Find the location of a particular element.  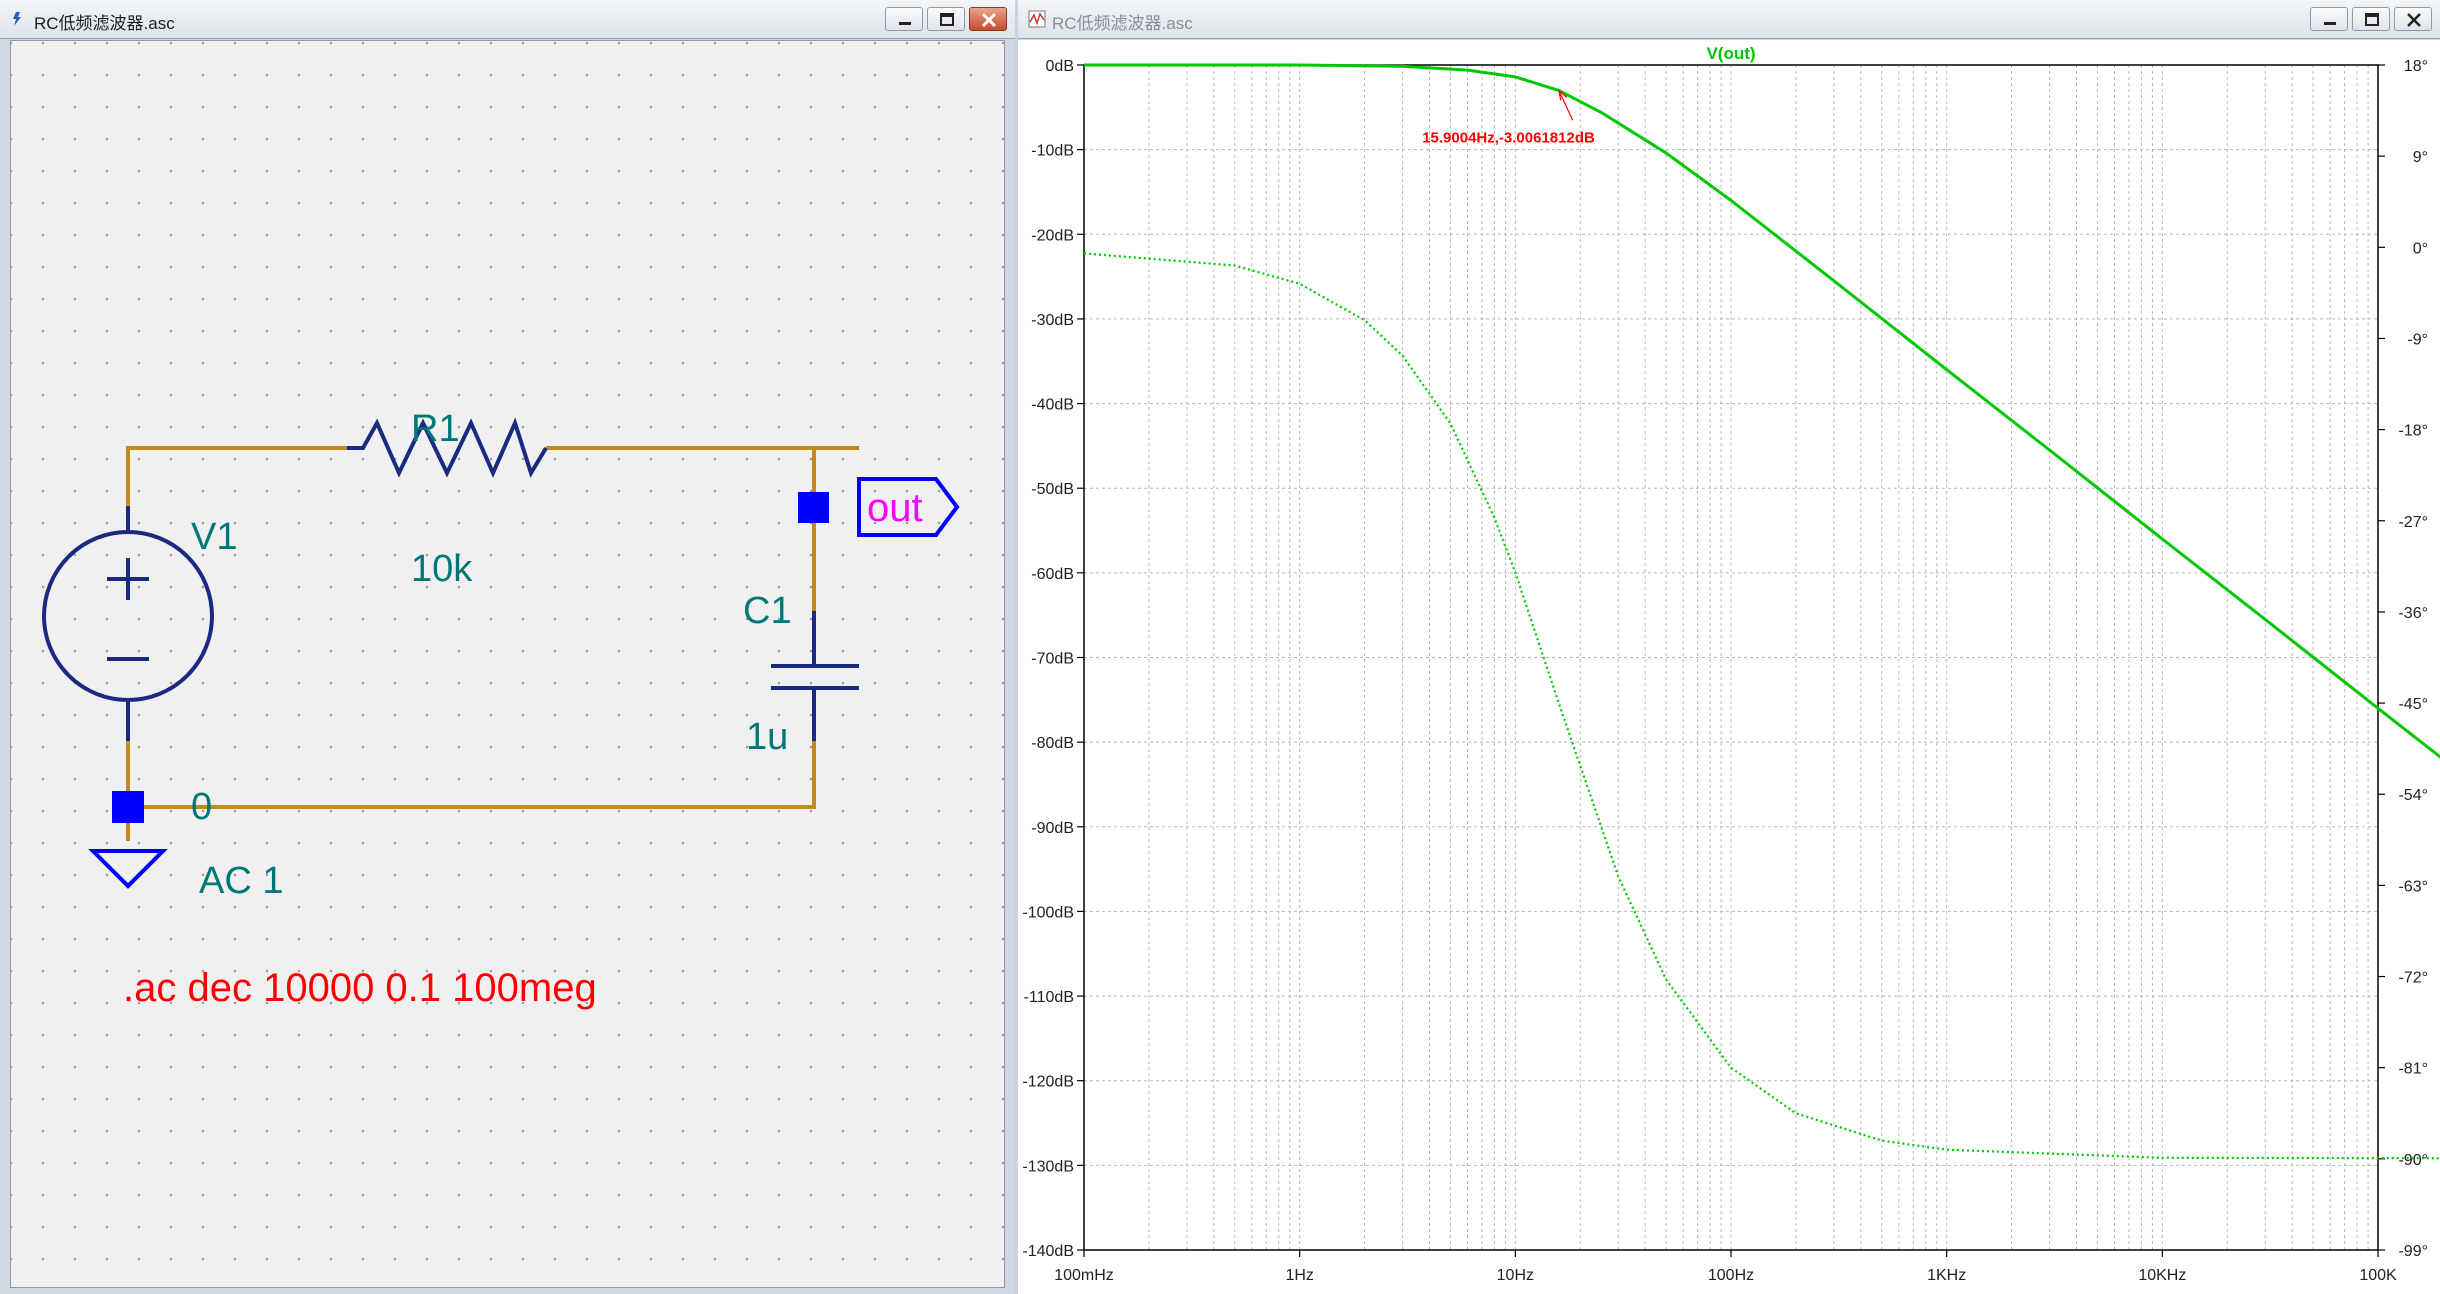

resistor-r1: R1 10k is located at coordinates (447, 499).